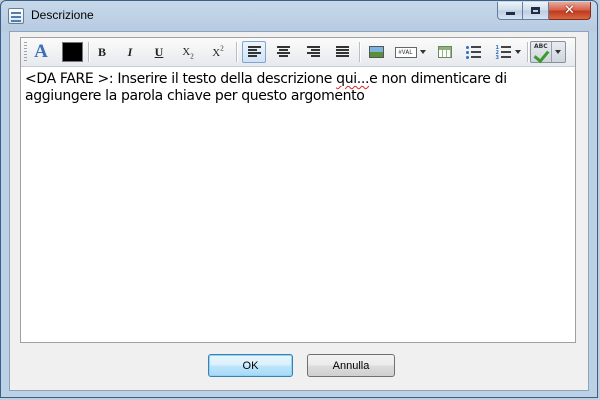 This screenshot has height=400, width=600. I want to click on superscript-button: X2, so click(218, 52).